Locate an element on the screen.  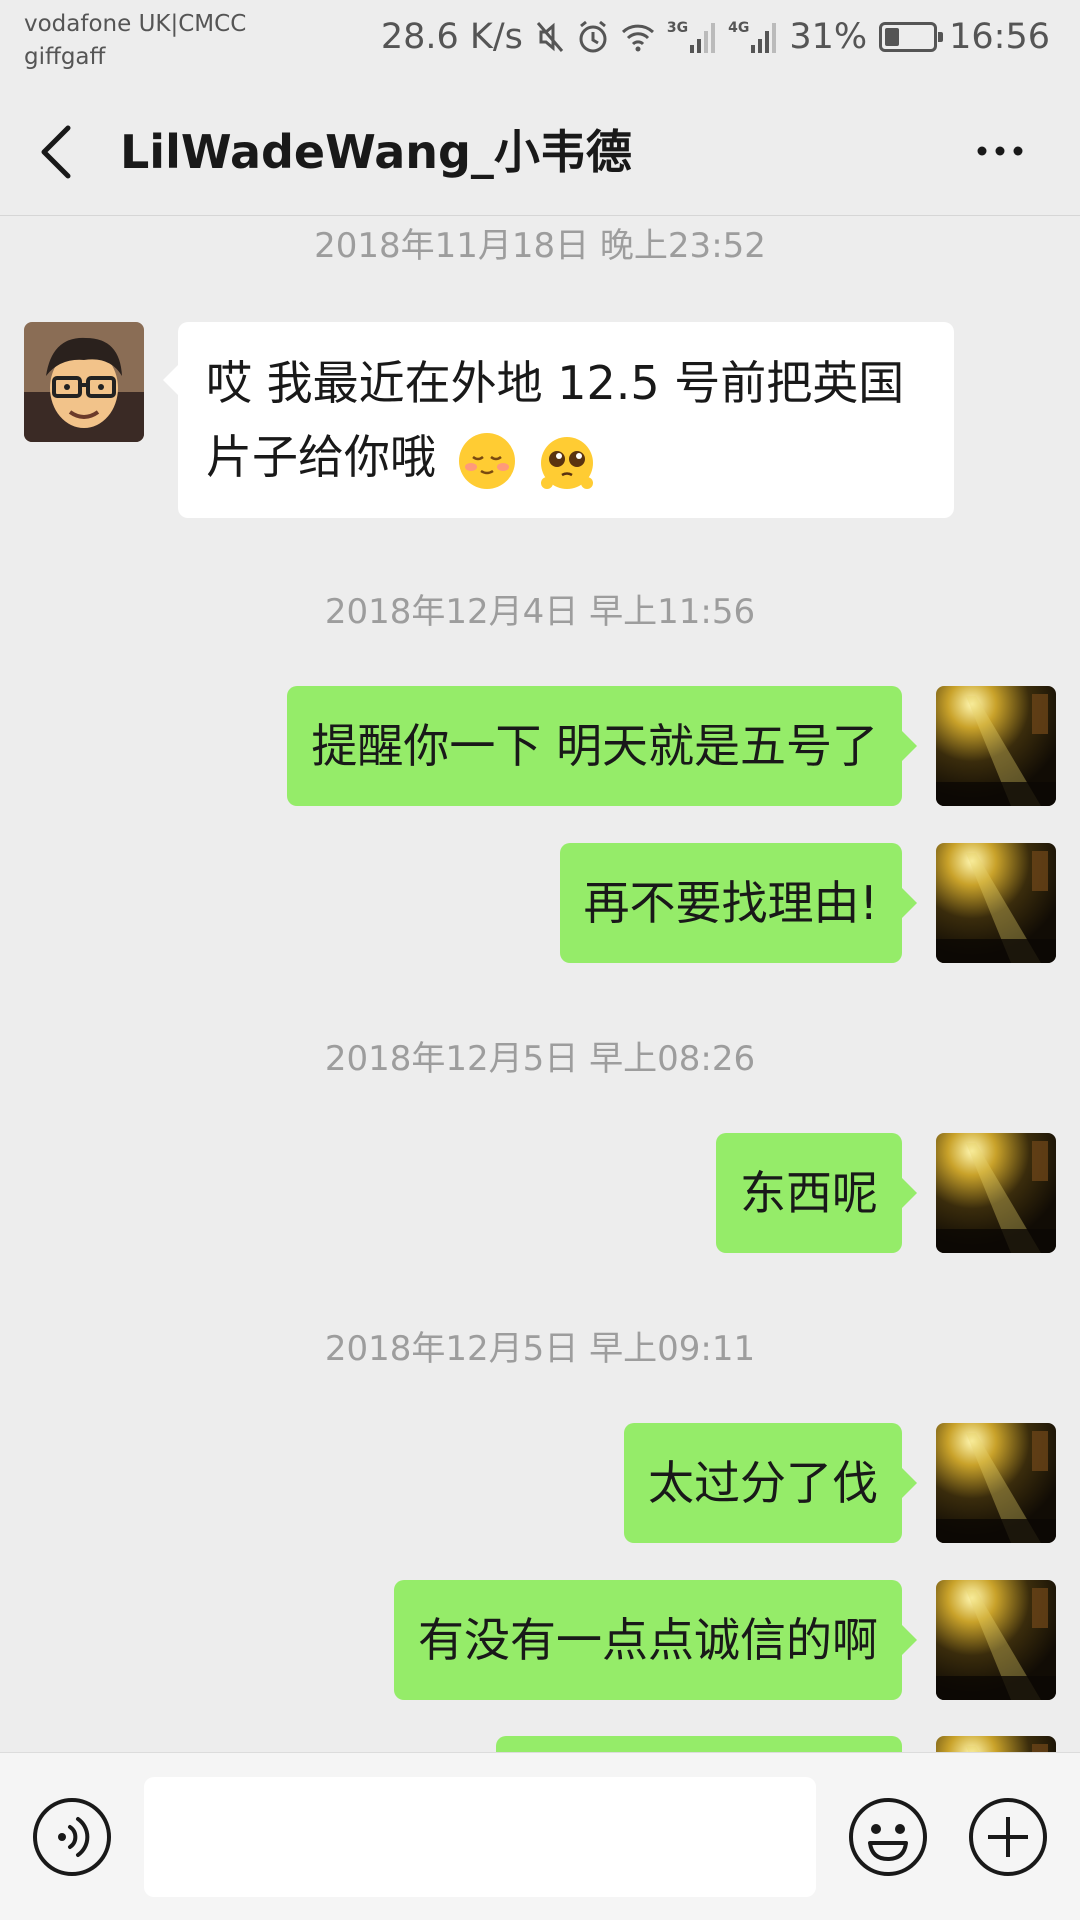
voice-icon is located at coordinates (72, 1837).